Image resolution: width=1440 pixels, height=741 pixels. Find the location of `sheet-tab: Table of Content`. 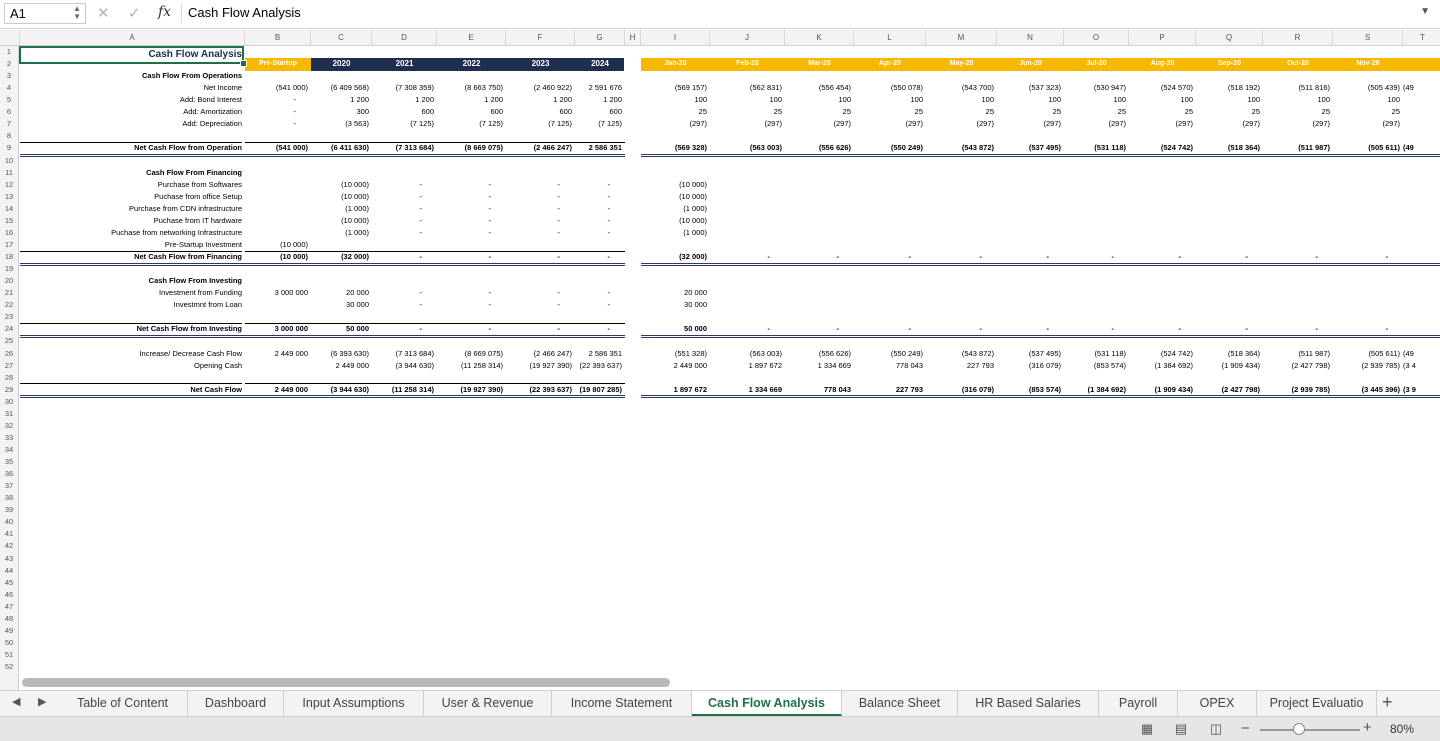

sheet-tab: Table of Content is located at coordinates (123, 703).